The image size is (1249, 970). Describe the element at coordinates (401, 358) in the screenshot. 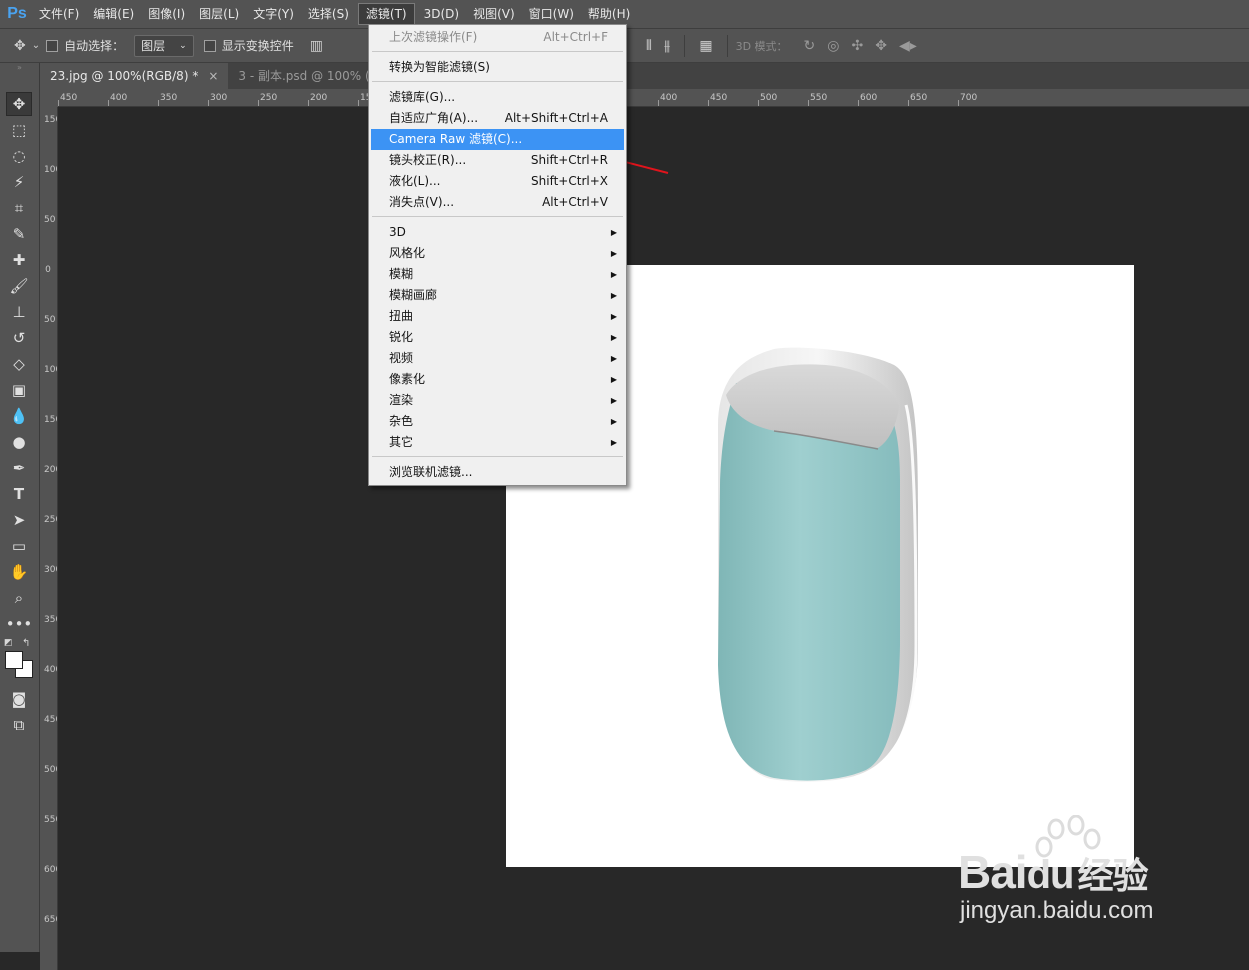

I see `filter-menu-item-label: 视频` at that location.